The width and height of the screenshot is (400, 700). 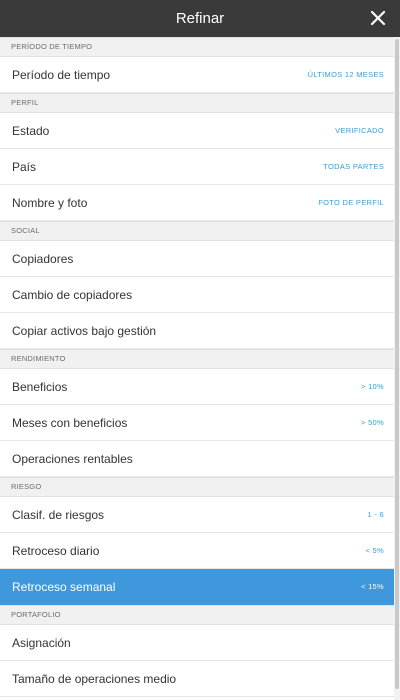 What do you see at coordinates (197, 679) in the screenshot?
I see `row-tamano-operaciones-medio: Tamaño de operaciones medio` at bounding box center [197, 679].